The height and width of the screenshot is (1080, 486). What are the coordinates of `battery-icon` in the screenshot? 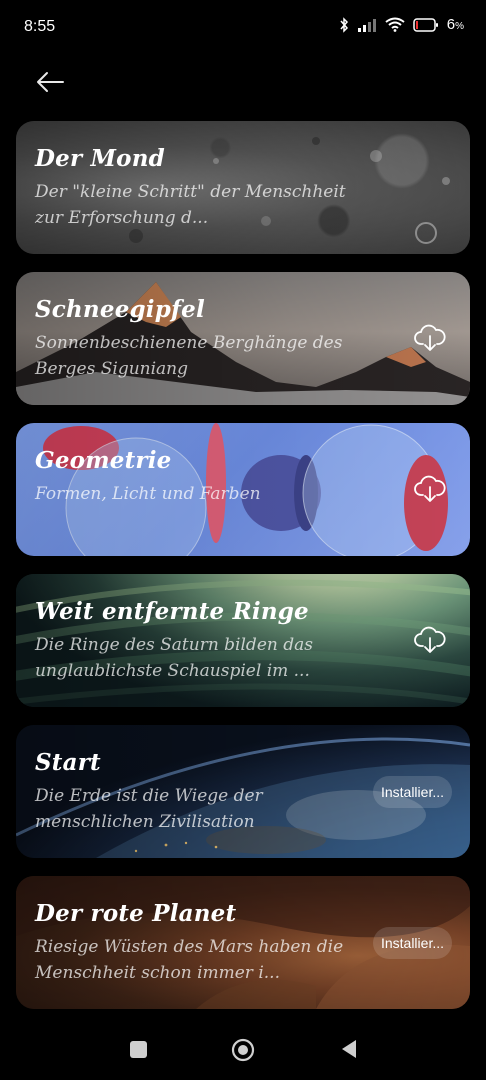 It's located at (426, 24).